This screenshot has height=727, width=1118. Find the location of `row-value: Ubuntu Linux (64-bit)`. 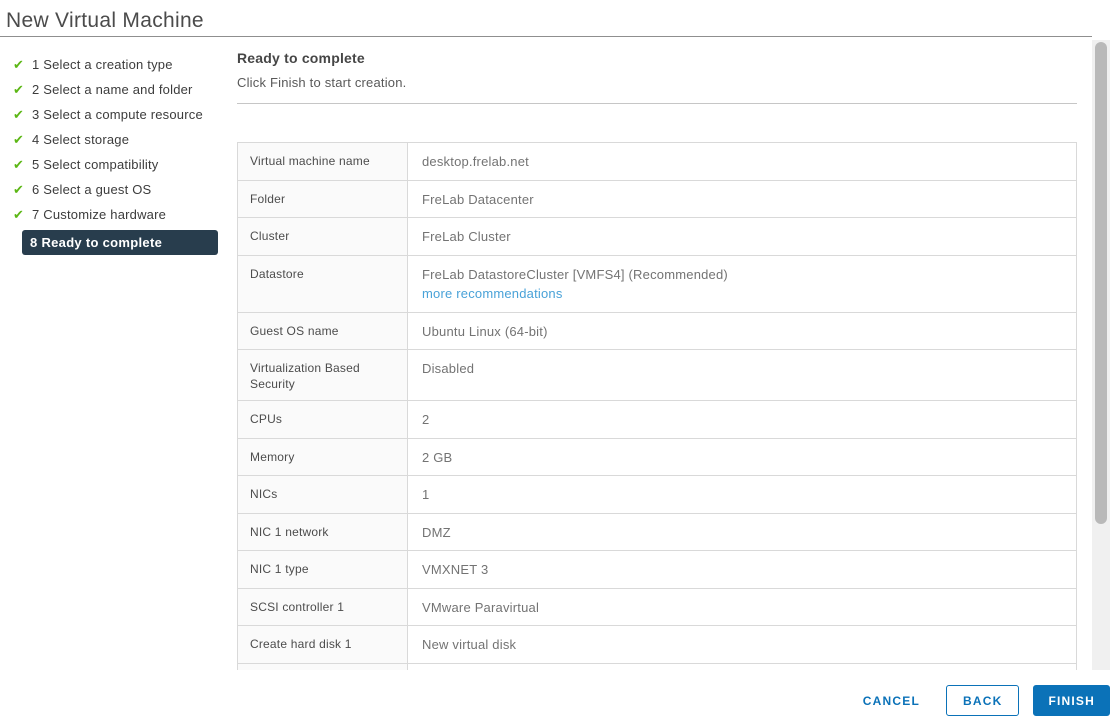

row-value: Ubuntu Linux (64-bit) is located at coordinates (742, 331).